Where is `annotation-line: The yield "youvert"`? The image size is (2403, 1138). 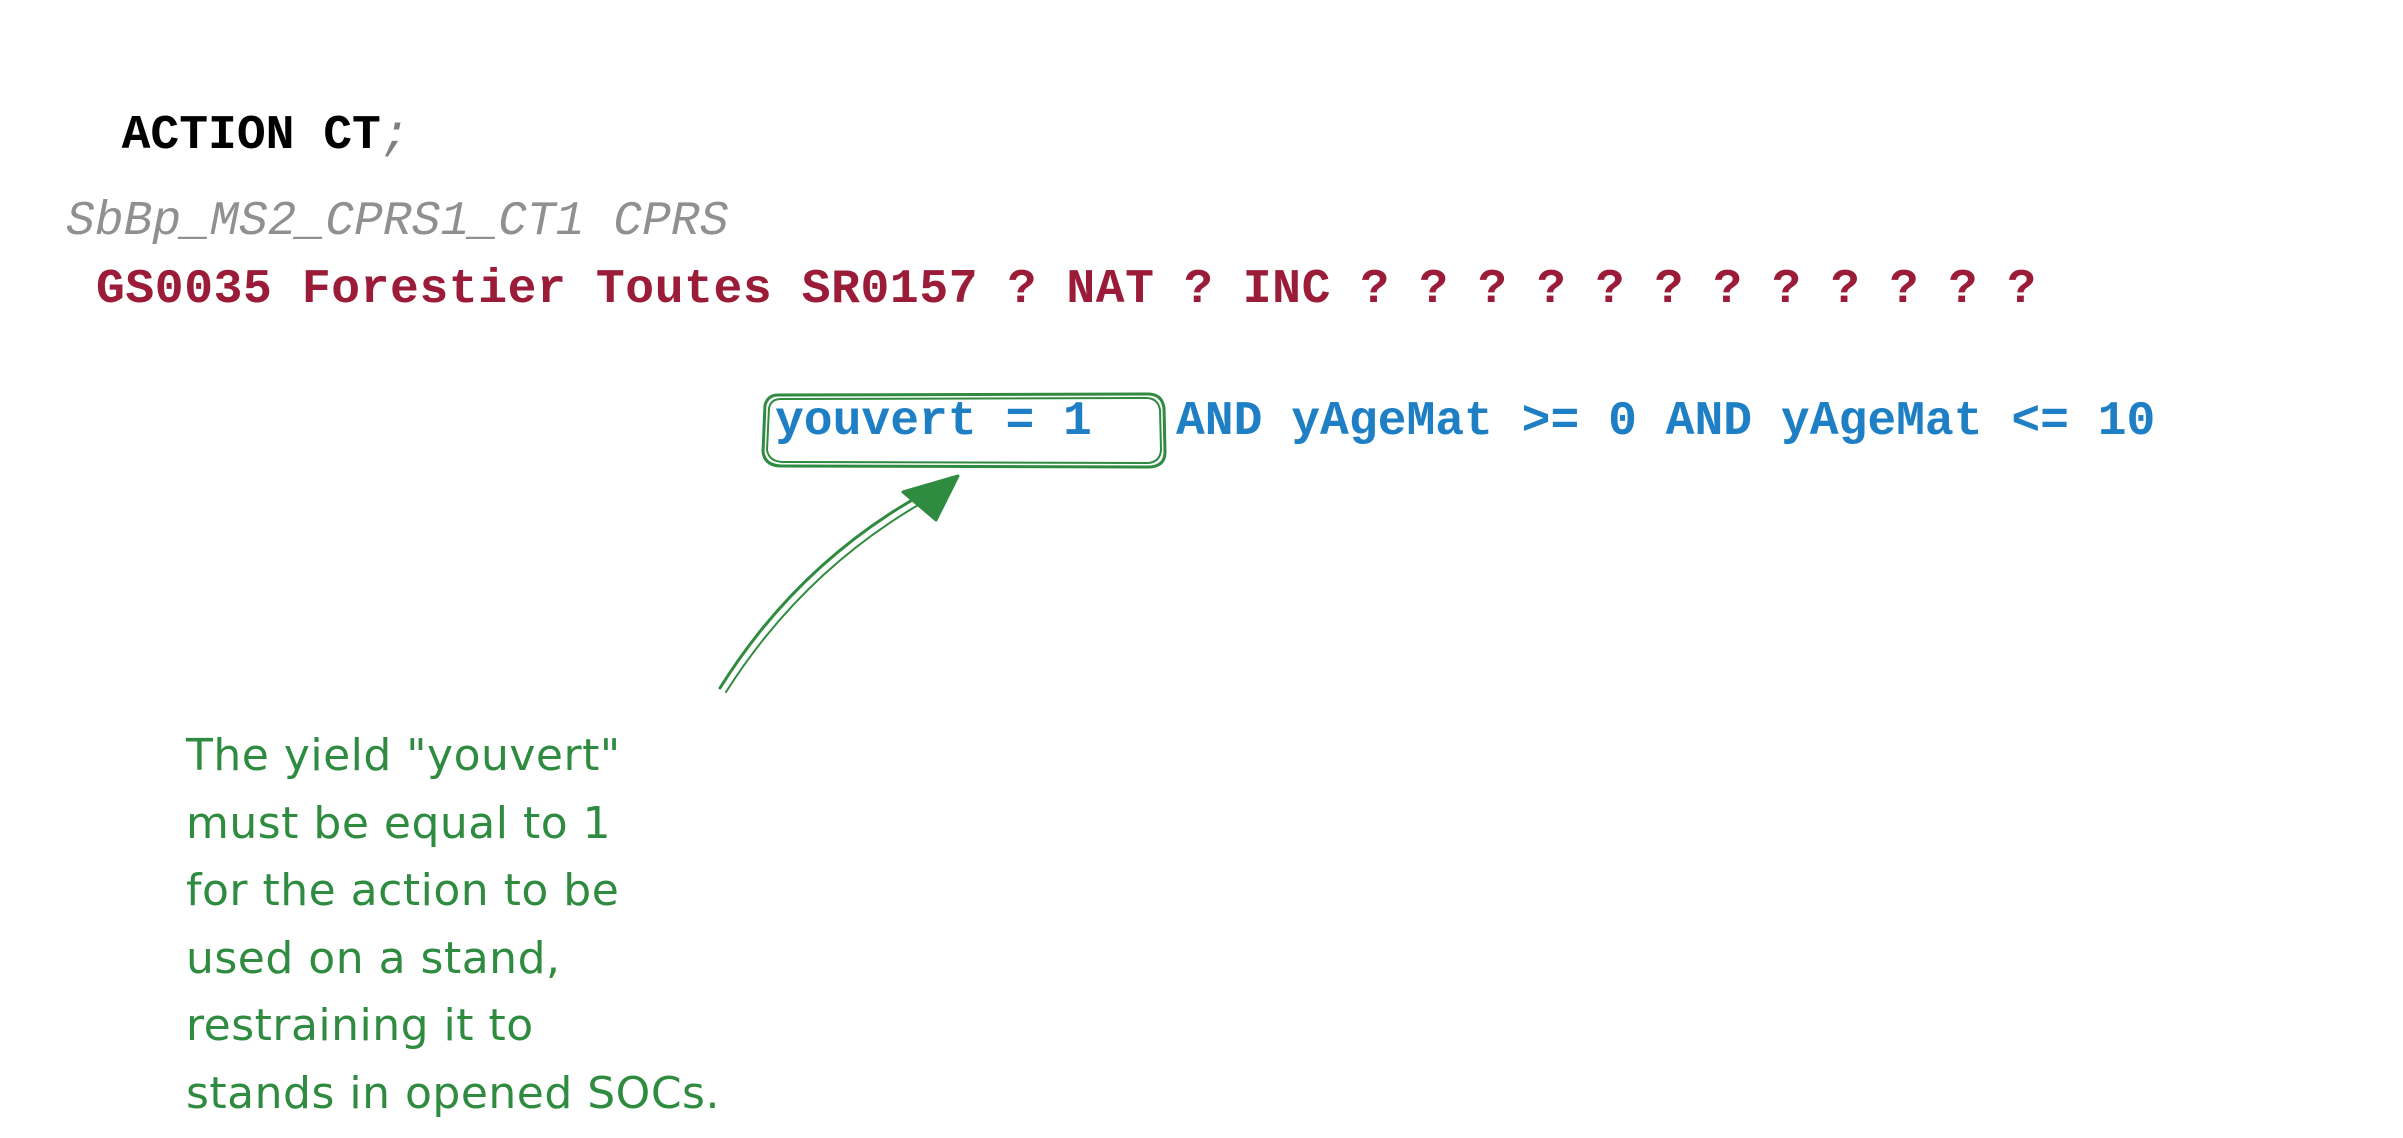 annotation-line: The yield "youvert" is located at coordinates (403, 755).